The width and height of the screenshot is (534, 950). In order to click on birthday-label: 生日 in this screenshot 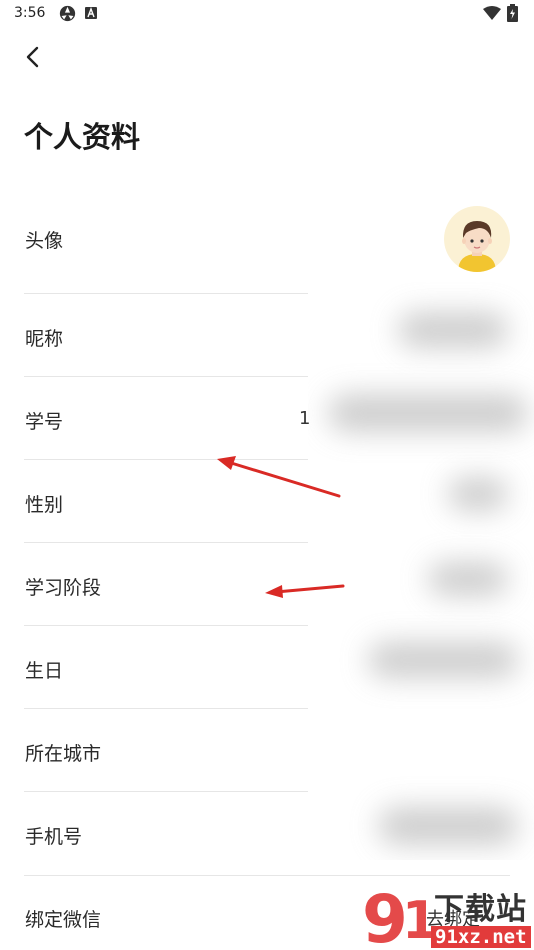, I will do `click(44, 669)`.